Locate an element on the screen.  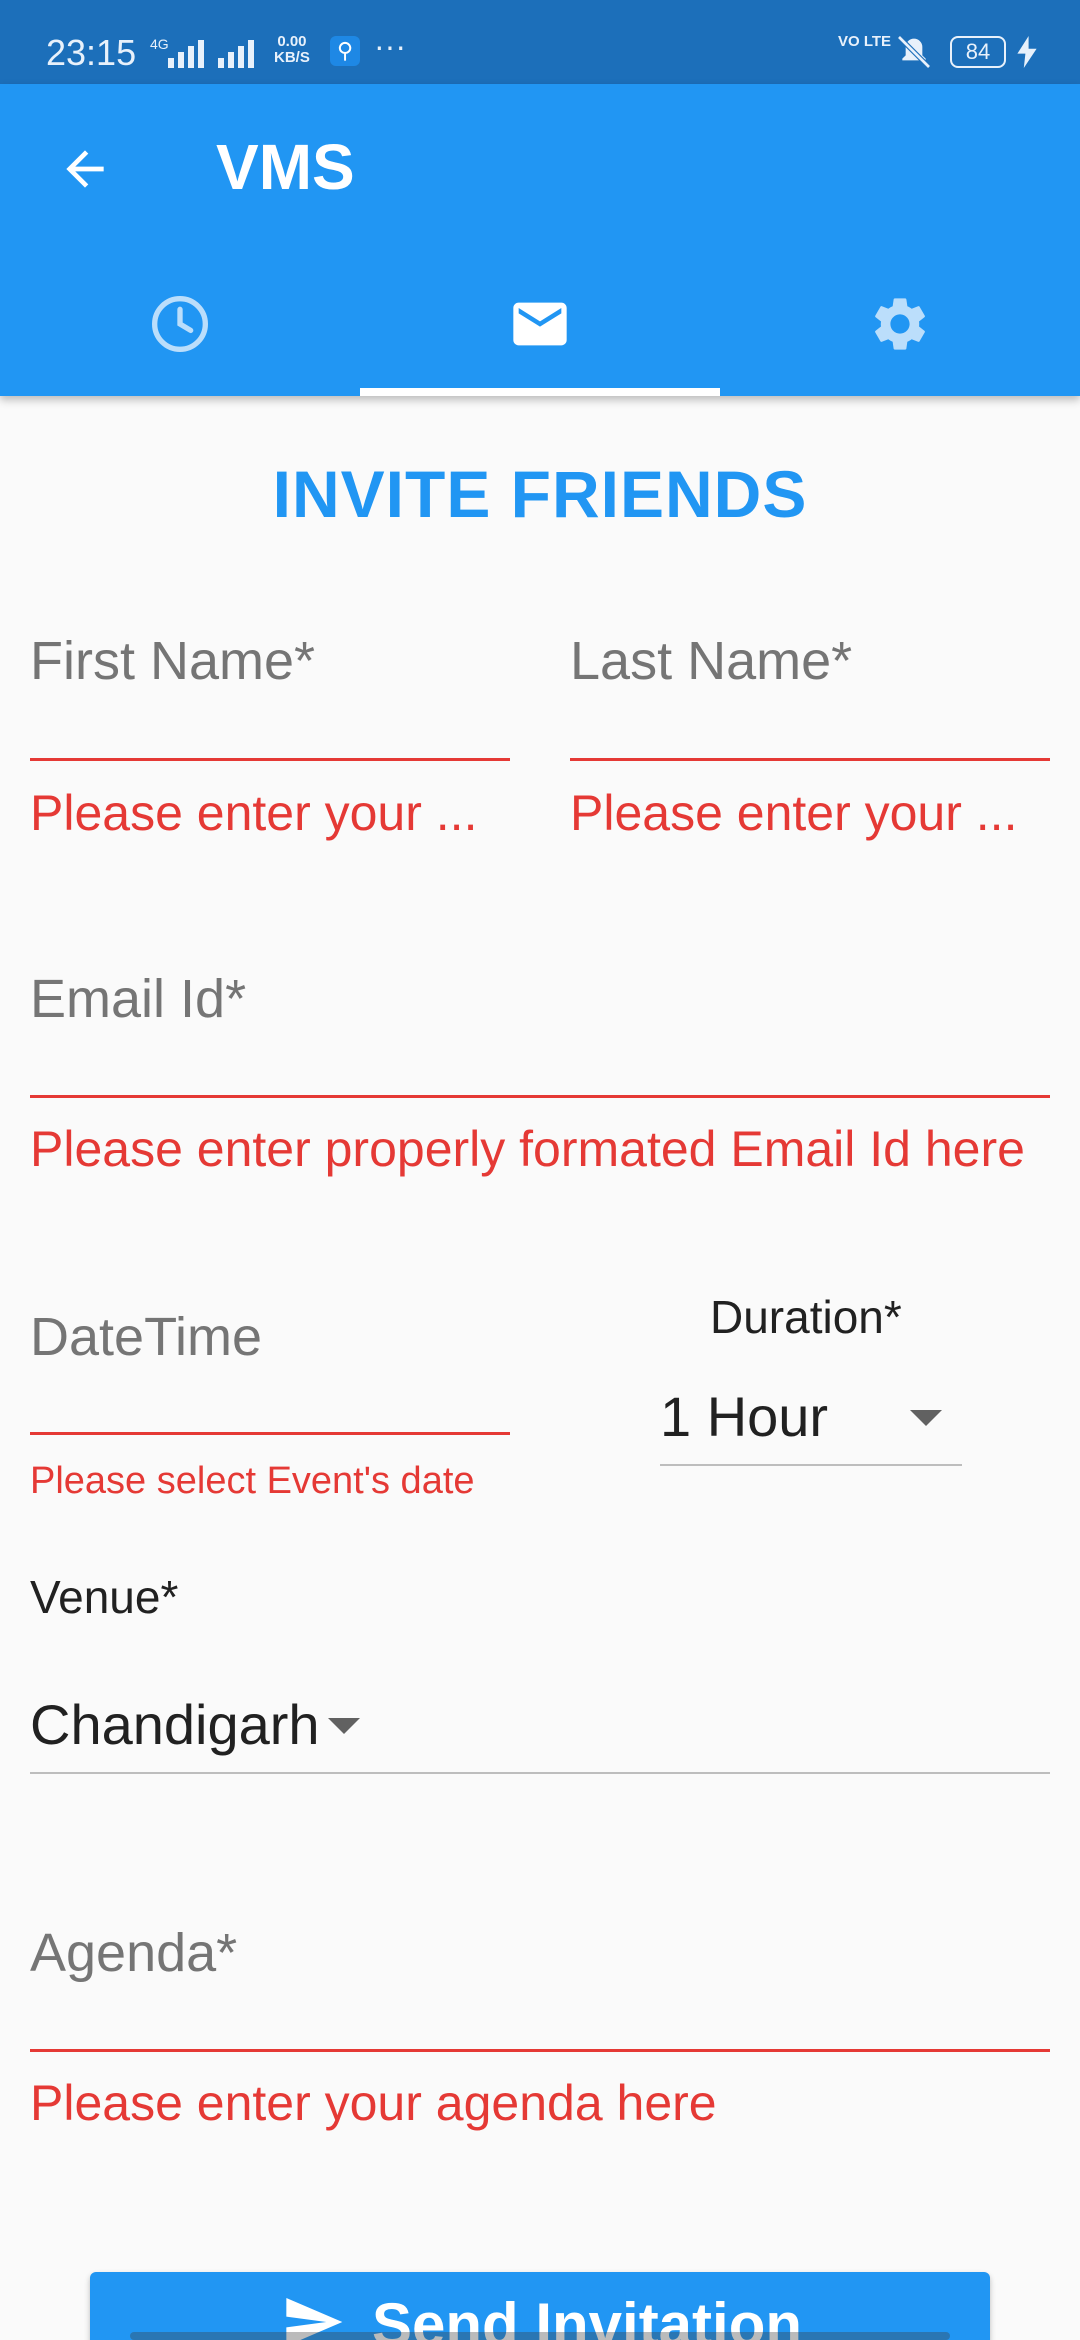
mail-icon is located at coordinates (540, 324).